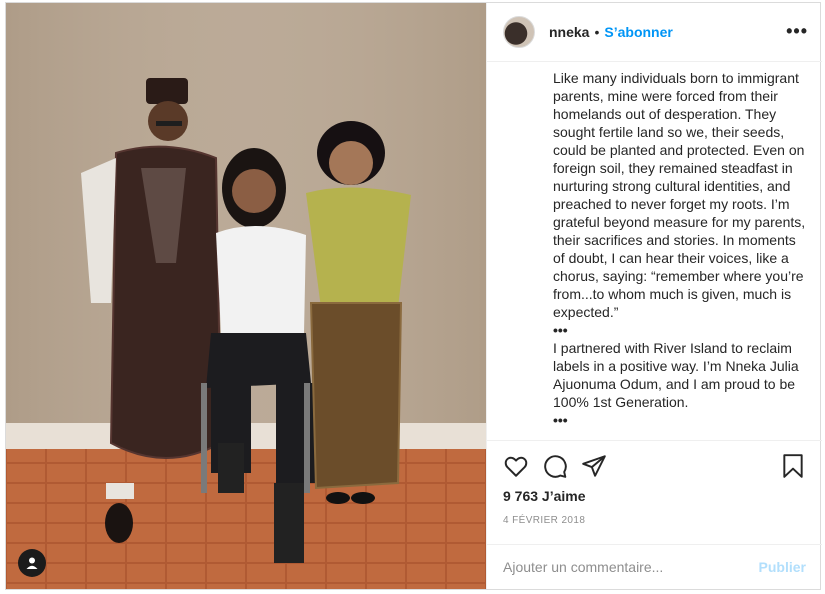 Image resolution: width=825 pixels, height=594 pixels. I want to click on comment-icon, so click(555, 466).